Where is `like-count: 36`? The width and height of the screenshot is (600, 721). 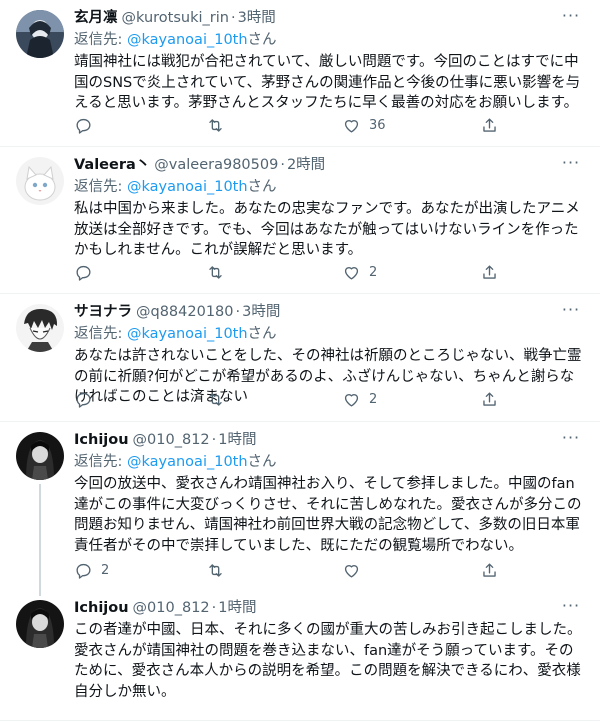 like-count: 36 is located at coordinates (377, 125).